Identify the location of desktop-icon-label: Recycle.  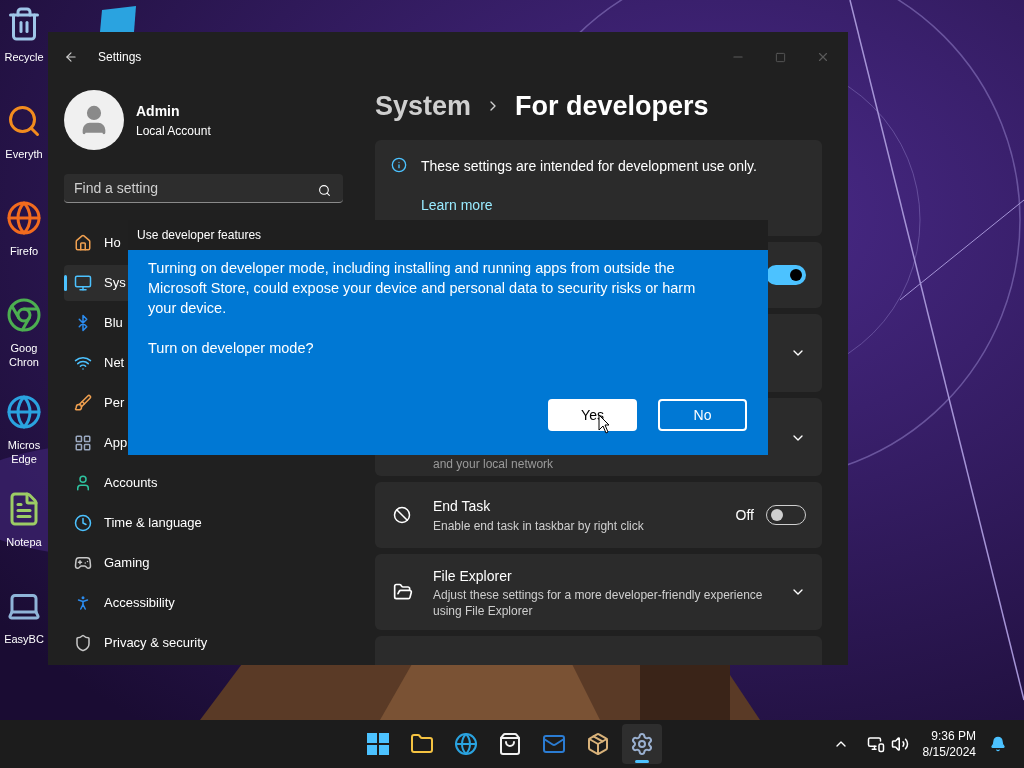
(24, 57).